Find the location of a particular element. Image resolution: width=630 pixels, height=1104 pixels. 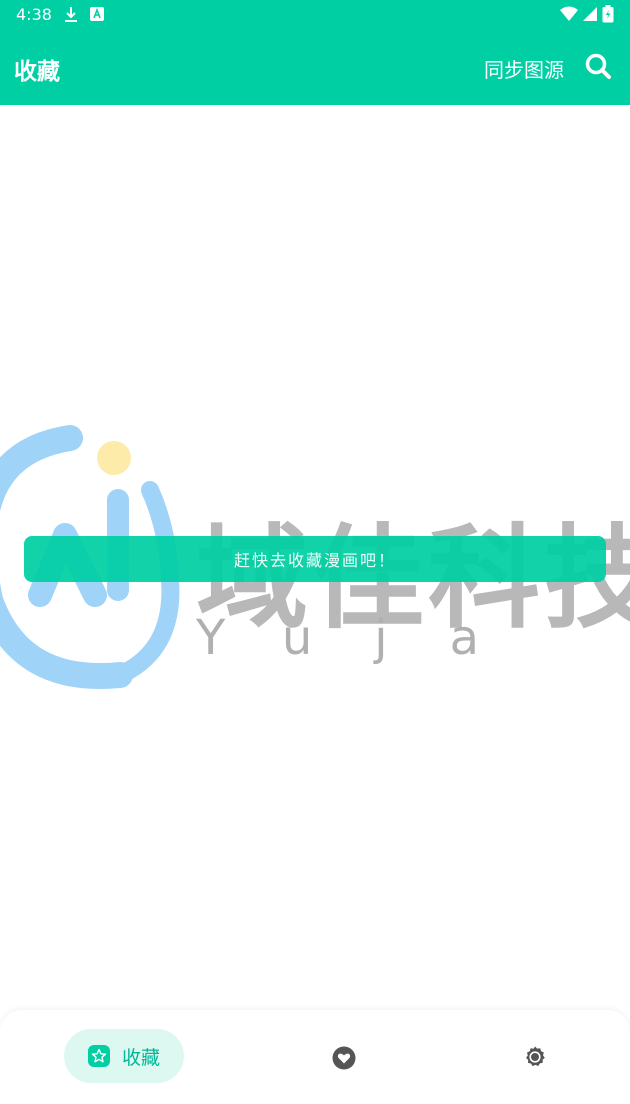

nav-favorites-label: 收藏 is located at coordinates (140, 1057).